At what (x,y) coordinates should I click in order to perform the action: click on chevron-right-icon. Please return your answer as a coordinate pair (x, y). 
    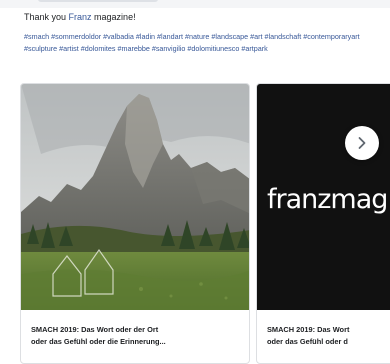
    Looking at the image, I should click on (362, 143).